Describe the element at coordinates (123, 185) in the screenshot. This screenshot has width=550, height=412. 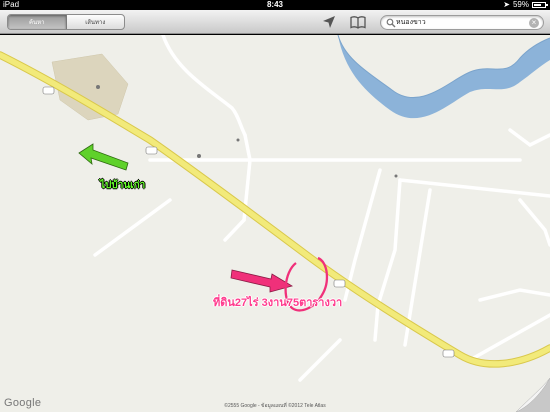
I see `annotation-old-home: ไปบ้านเก่า` at that location.